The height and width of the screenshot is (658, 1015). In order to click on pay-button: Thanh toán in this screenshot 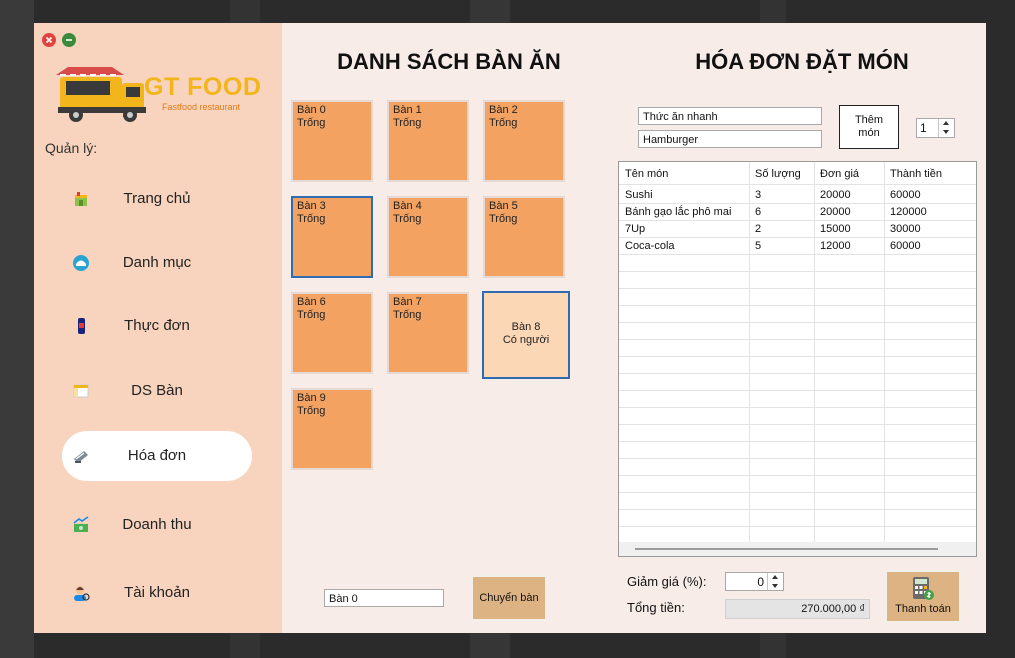, I will do `click(923, 596)`.